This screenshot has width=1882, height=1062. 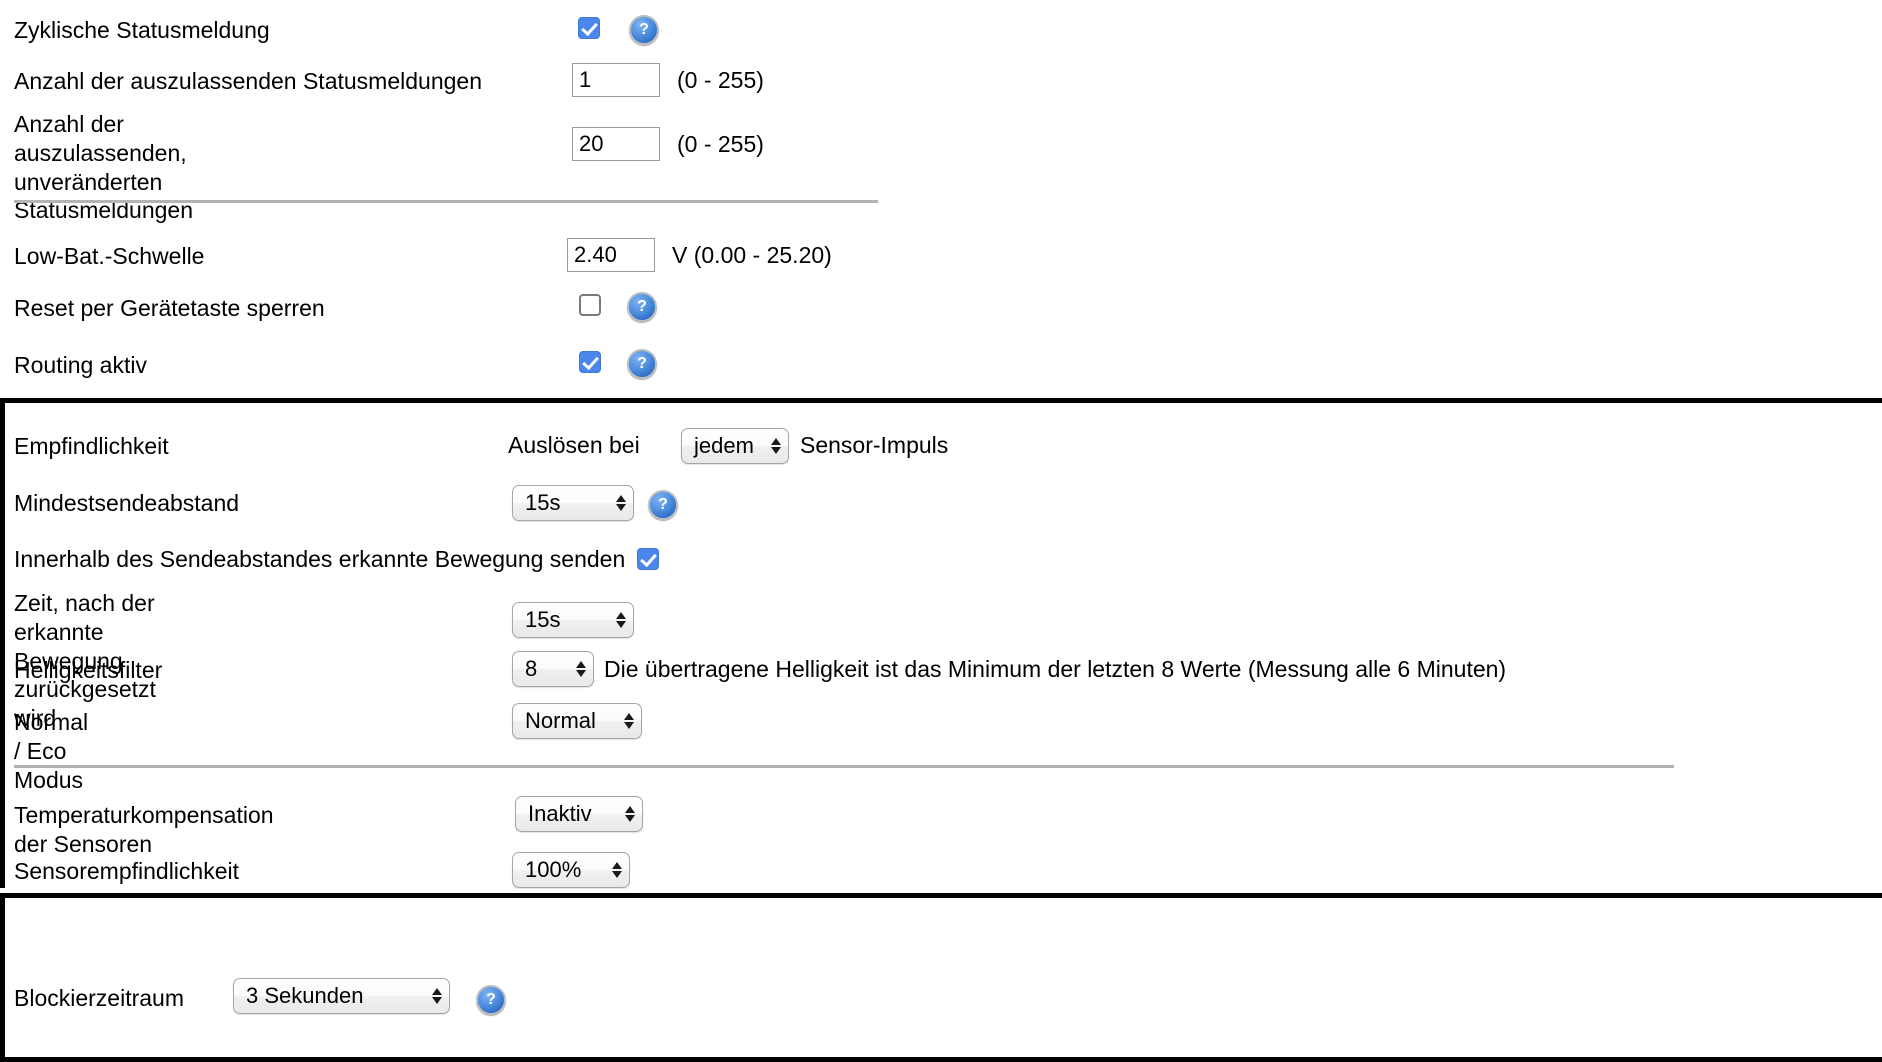 I want to click on min-send-interval-select: 15s, so click(x=573, y=503).